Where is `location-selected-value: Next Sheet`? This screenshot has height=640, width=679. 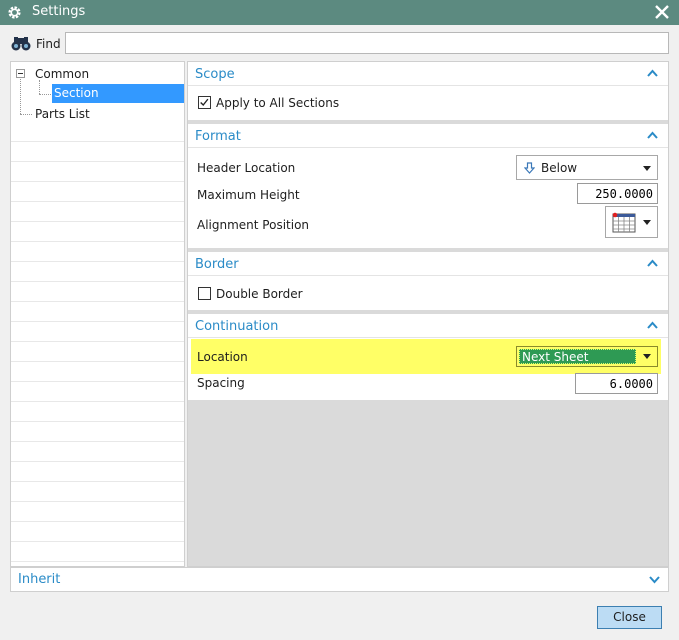
location-selected-value: Next Sheet is located at coordinates (577, 356).